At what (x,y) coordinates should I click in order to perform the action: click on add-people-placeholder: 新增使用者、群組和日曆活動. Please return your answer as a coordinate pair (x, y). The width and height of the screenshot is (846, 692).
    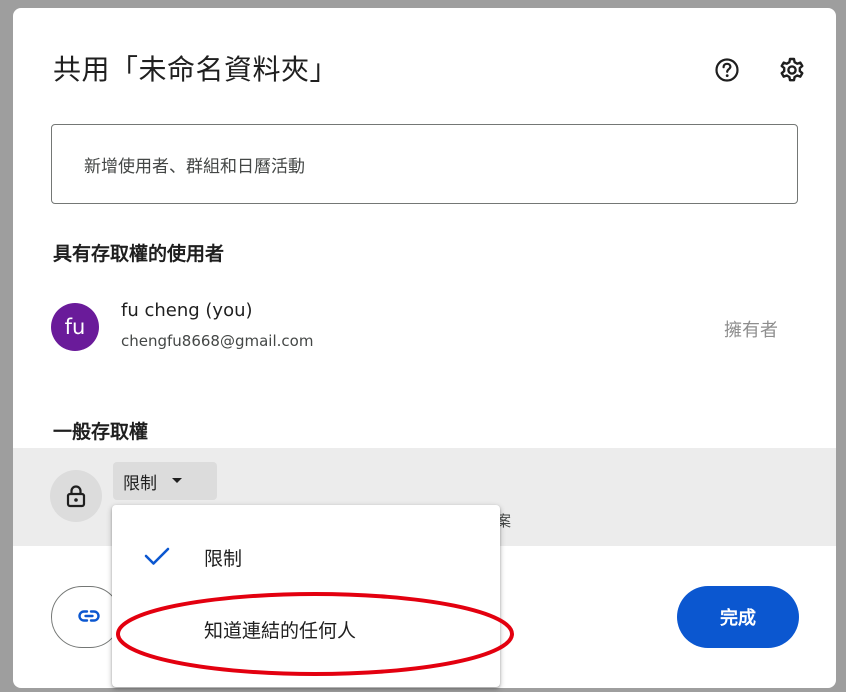
    Looking at the image, I should click on (194, 166).